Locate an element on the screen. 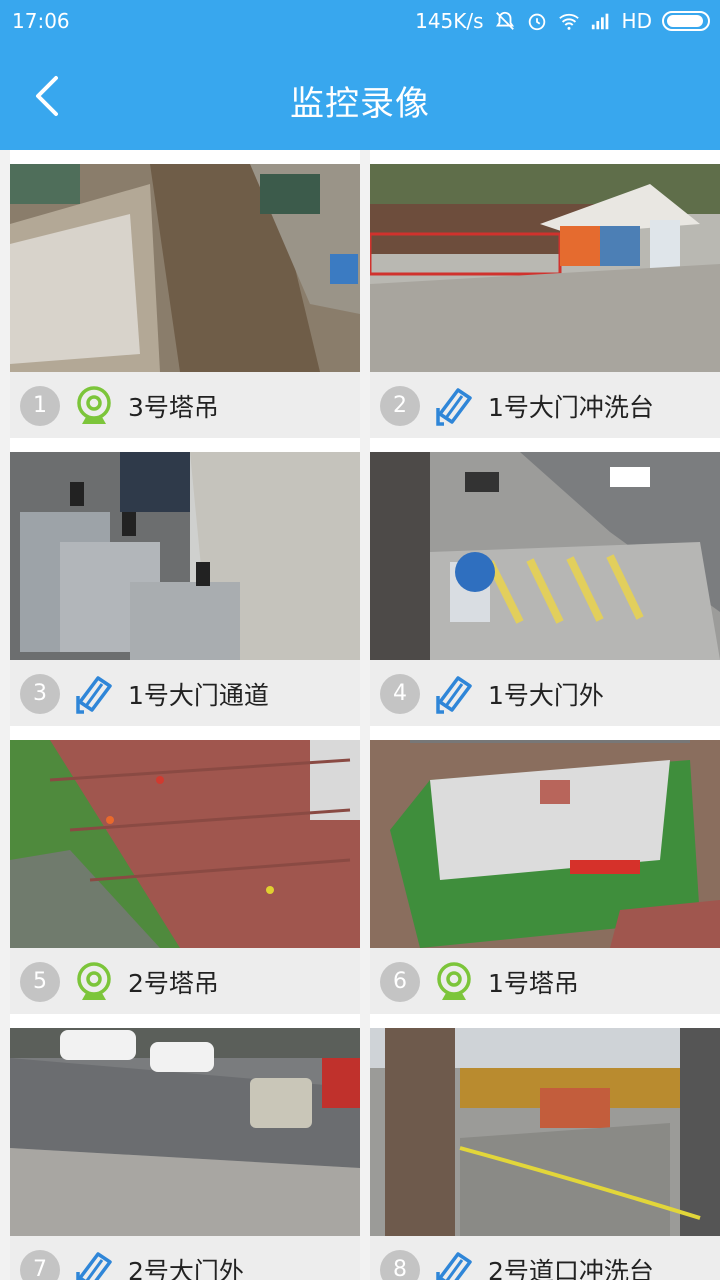 The height and width of the screenshot is (1280, 720). camera-index-badge: 1 is located at coordinates (40, 406).